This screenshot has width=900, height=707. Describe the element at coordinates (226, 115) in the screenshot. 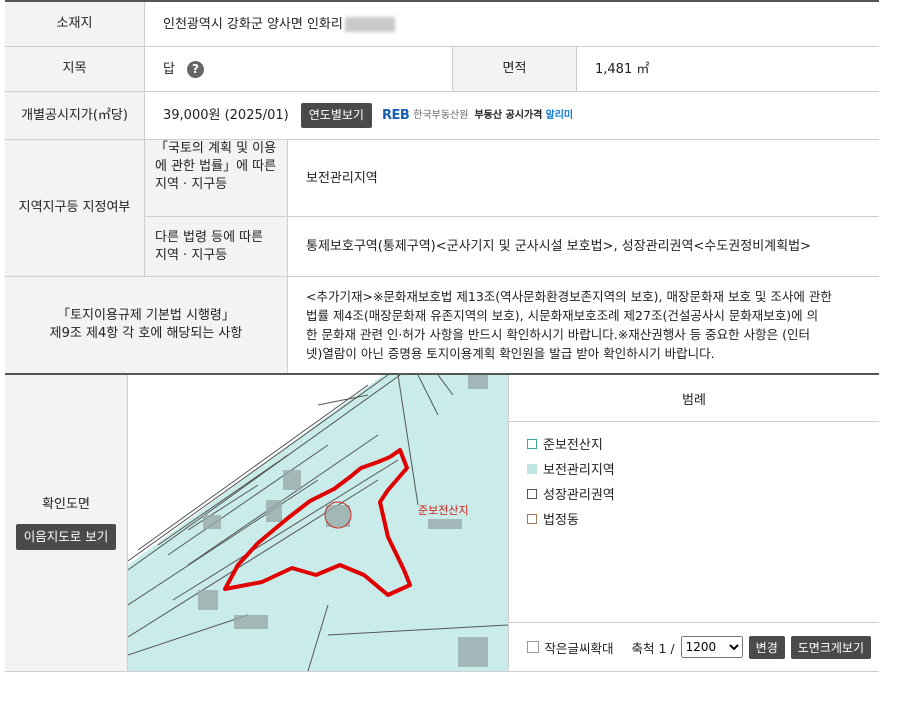

I see `price-value: 39,000원 (2025/01)` at that location.